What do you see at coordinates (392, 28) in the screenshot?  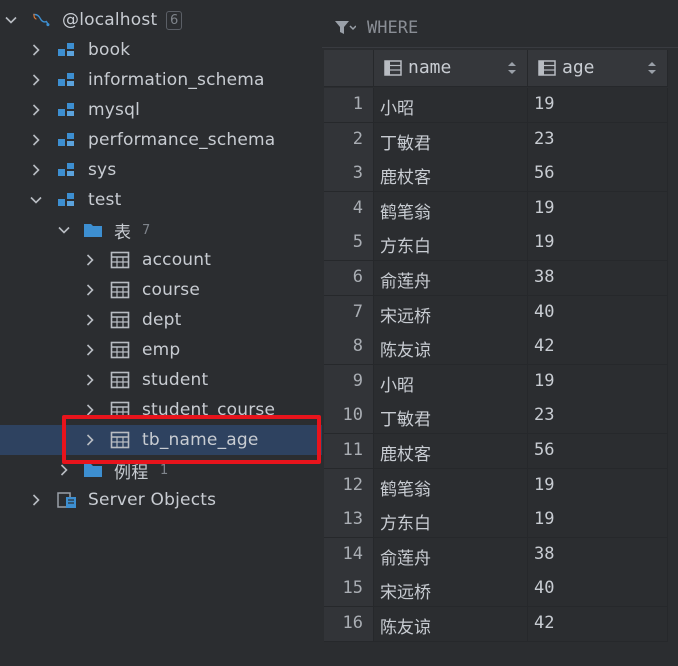 I see `where-label: WHERE` at bounding box center [392, 28].